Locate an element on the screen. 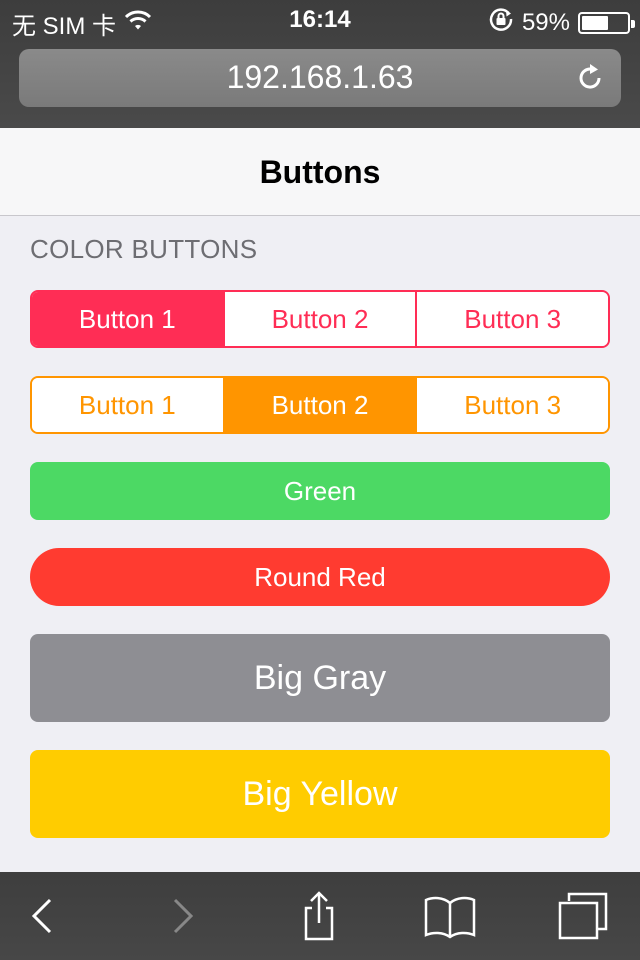 Image resolution: width=640 pixels, height=960 pixels. orange-segment-3: Button 3 is located at coordinates (511, 405).